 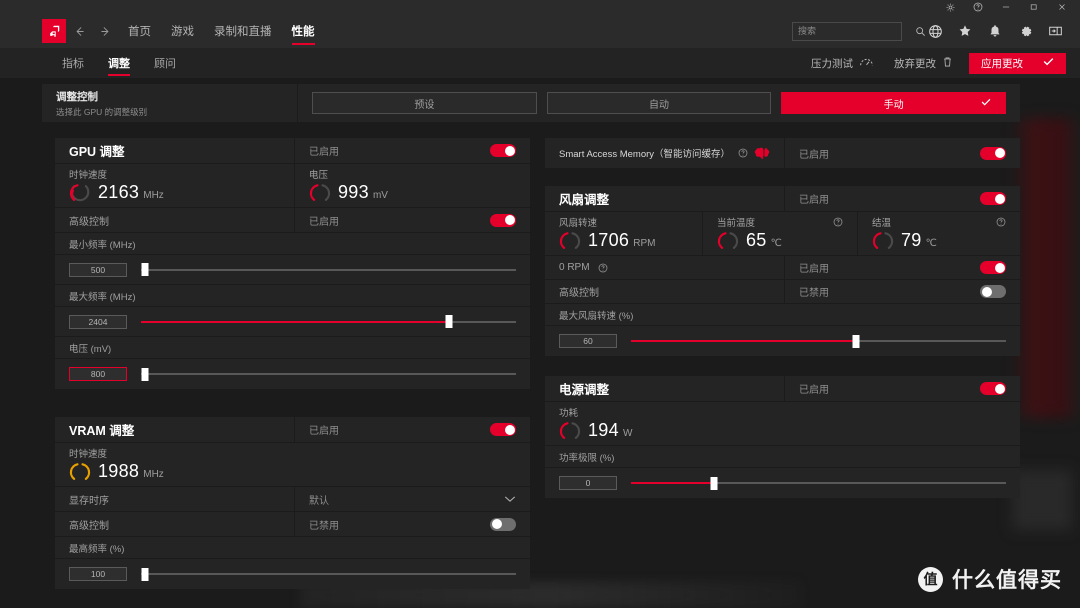 I want to click on search-box, so click(x=858, y=31).